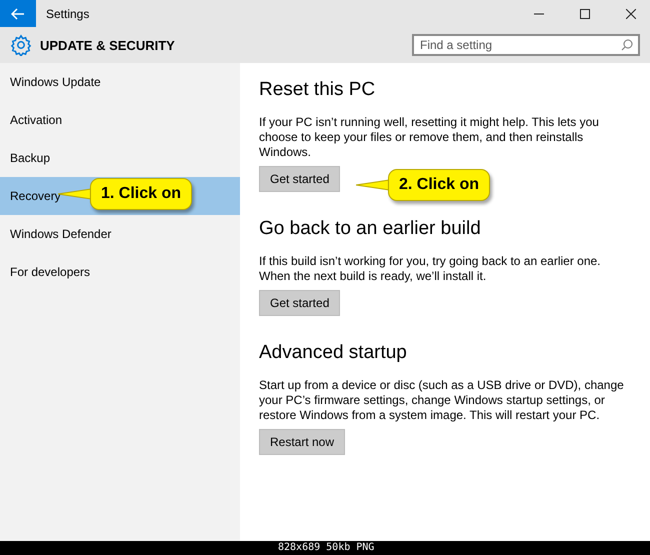  I want to click on search-field: Find a setting, so click(526, 45).